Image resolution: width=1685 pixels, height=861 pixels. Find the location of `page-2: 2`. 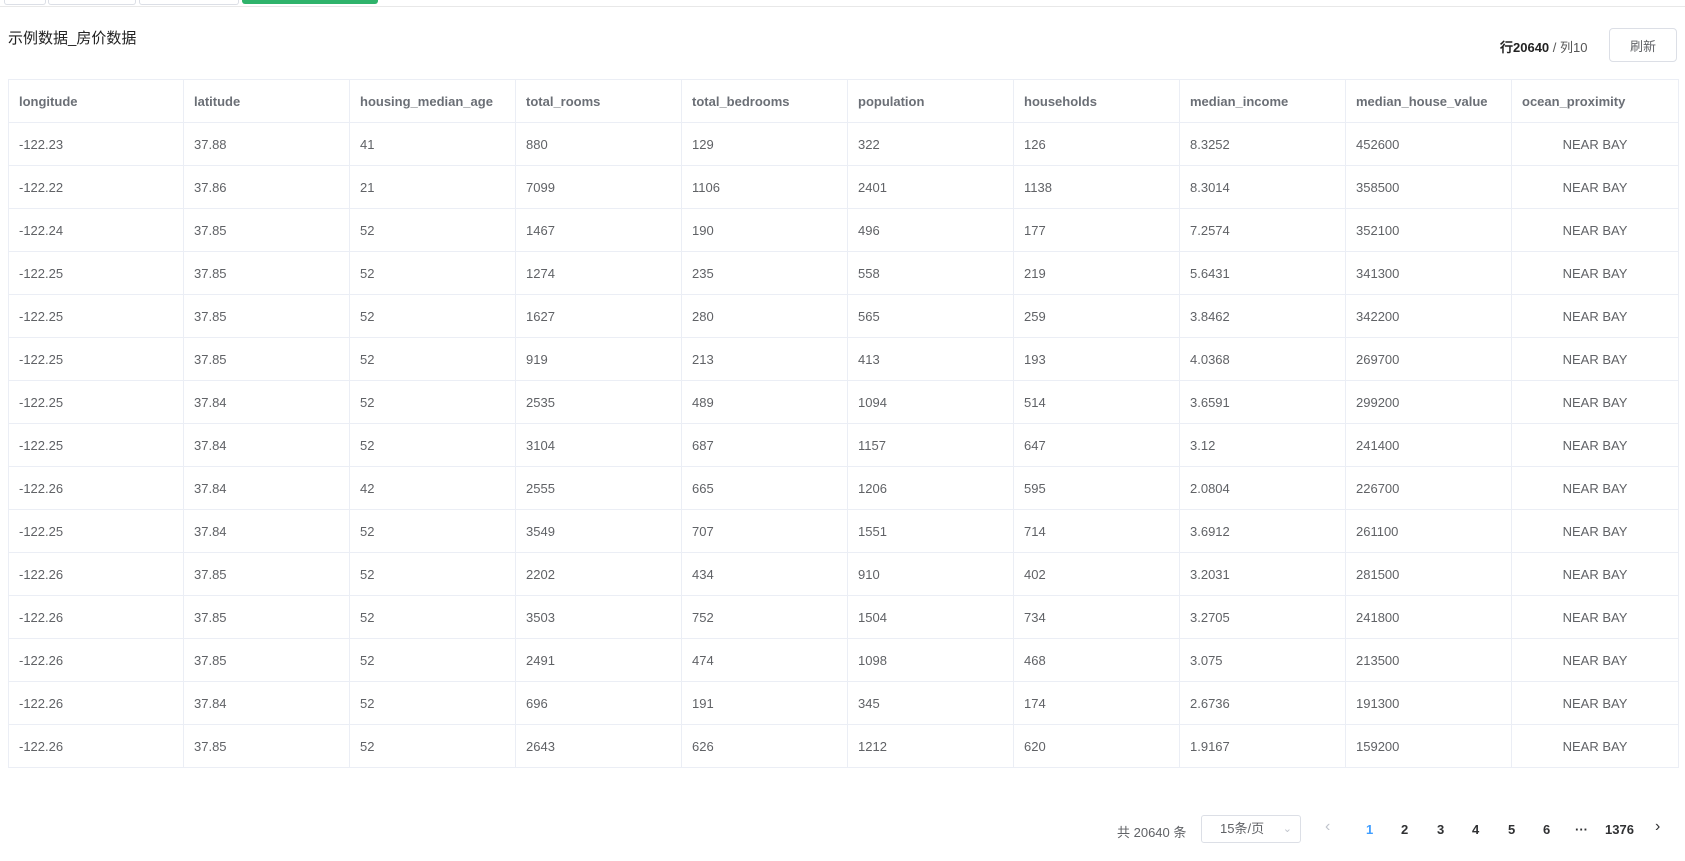

page-2: 2 is located at coordinates (1404, 829).